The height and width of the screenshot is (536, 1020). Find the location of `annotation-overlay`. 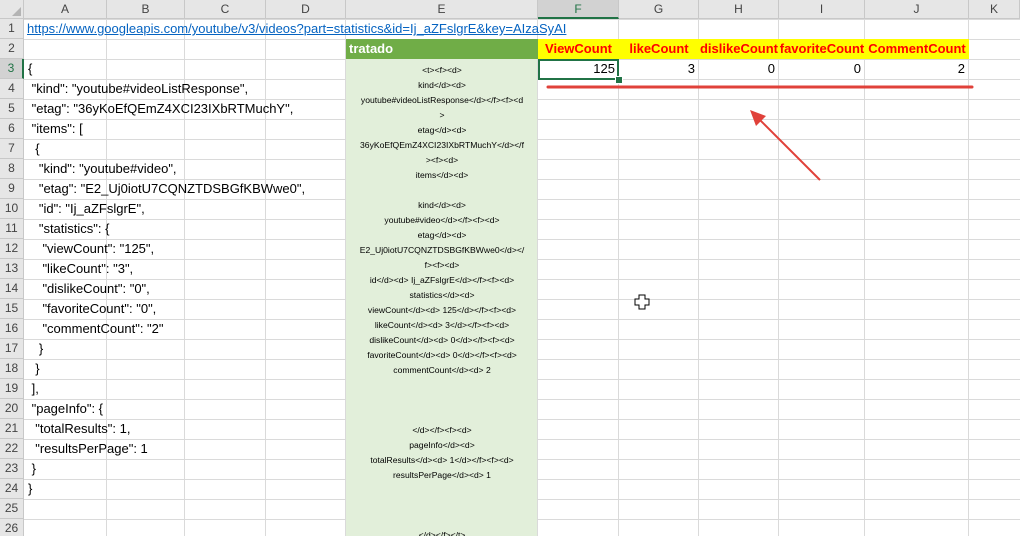

annotation-overlay is located at coordinates (760, 133).